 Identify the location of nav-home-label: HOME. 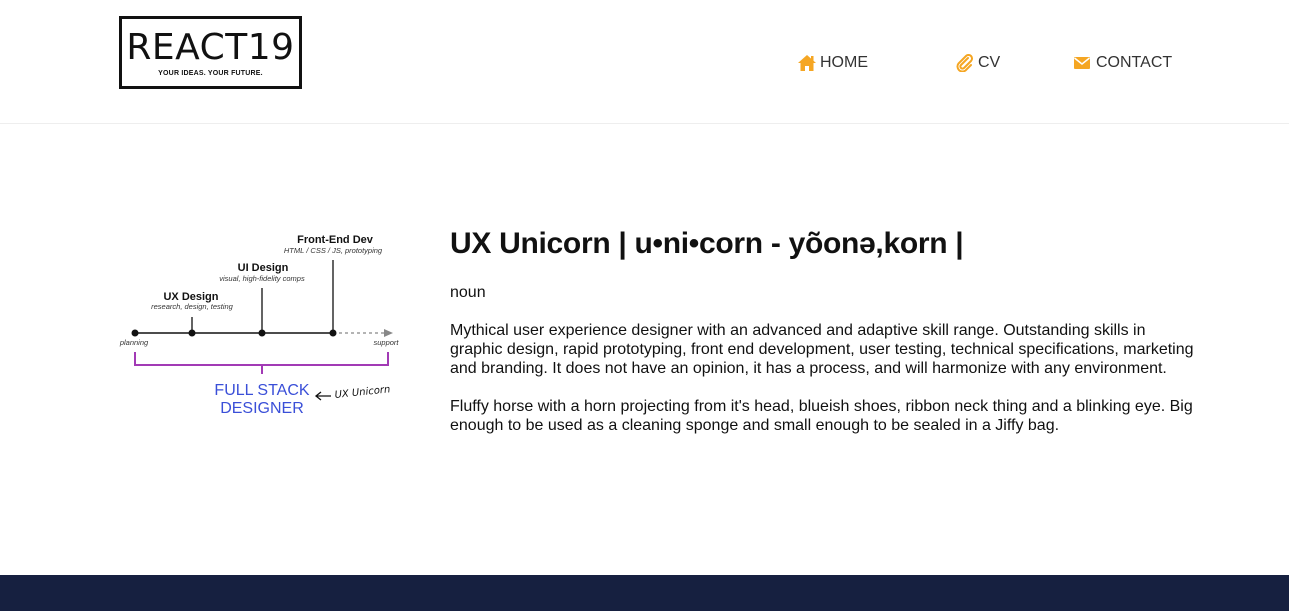
(844, 62).